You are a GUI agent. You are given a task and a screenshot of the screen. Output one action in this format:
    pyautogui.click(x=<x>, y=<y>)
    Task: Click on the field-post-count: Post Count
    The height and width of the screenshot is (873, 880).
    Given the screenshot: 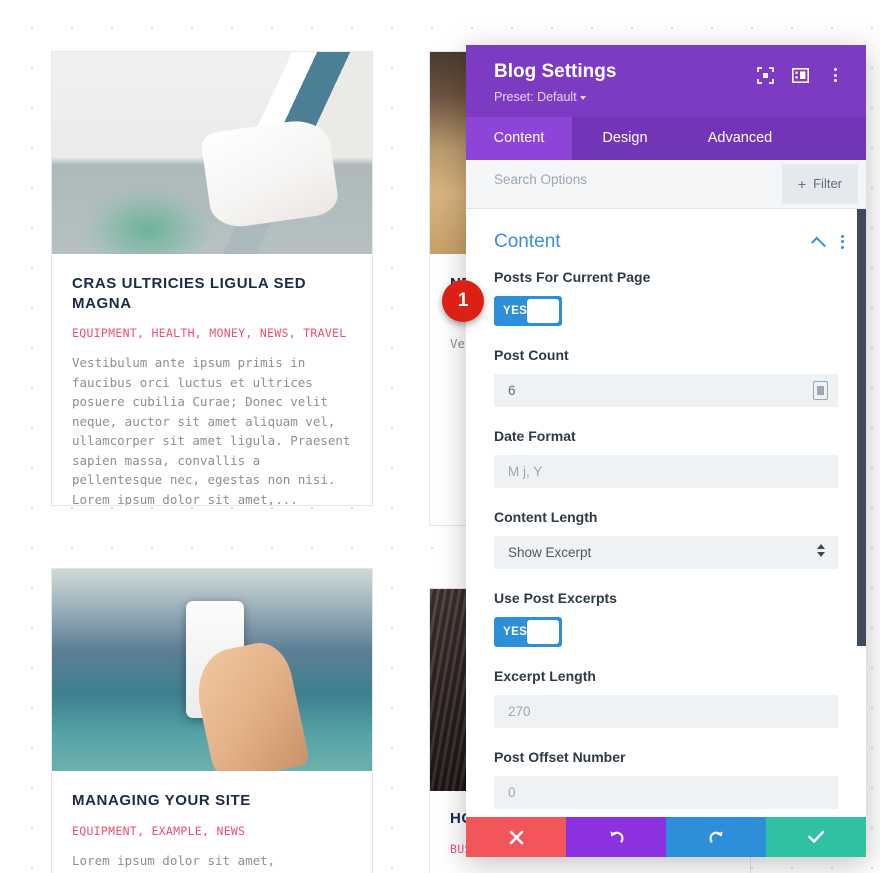 What is the action you would take?
    pyautogui.click(x=666, y=377)
    